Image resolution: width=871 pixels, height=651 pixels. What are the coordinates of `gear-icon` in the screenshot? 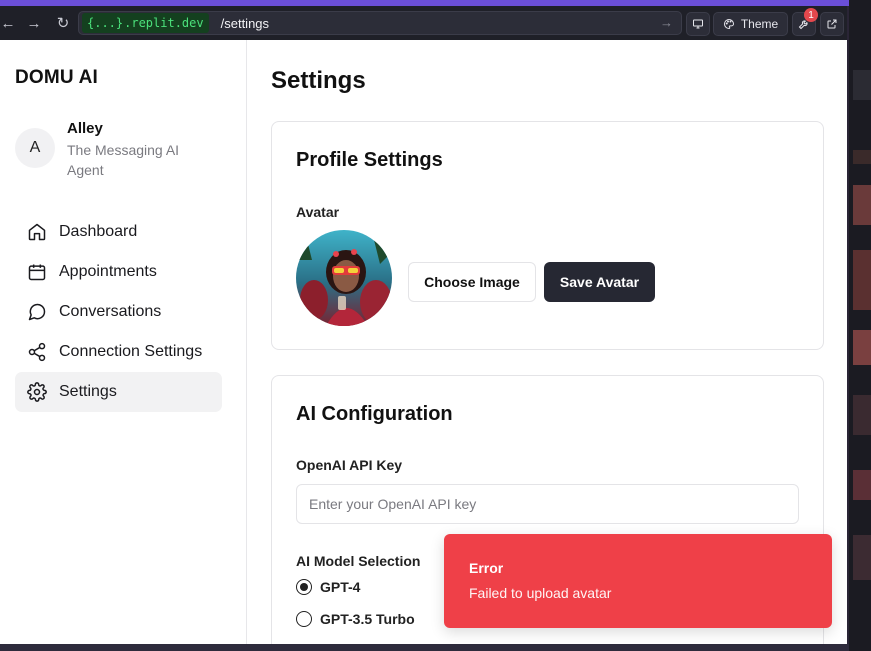 It's located at (37, 392).